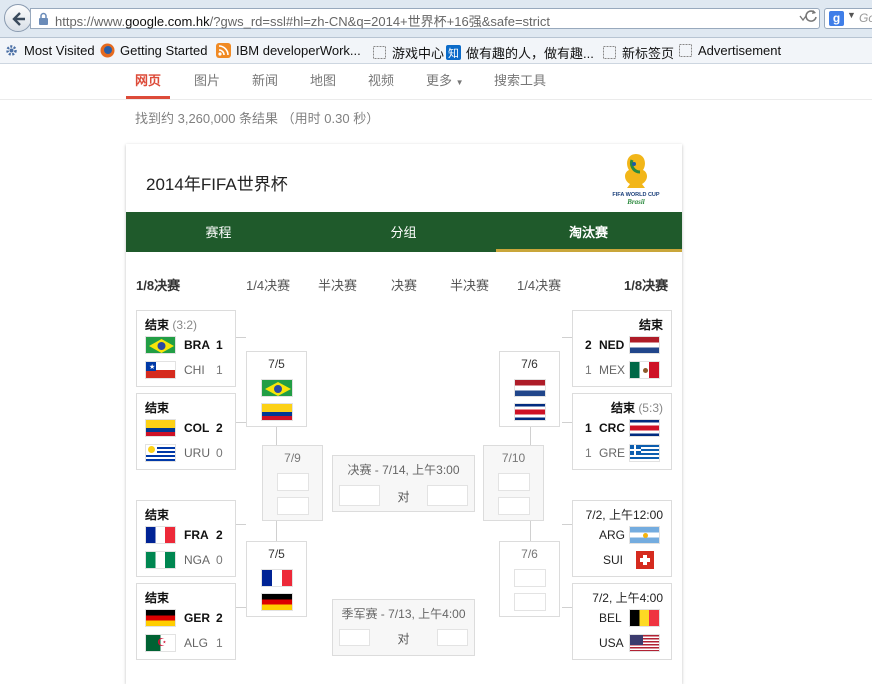 The width and height of the screenshot is (872, 684). What do you see at coordinates (612, 535) in the screenshot?
I see `team-code: ARG` at bounding box center [612, 535].